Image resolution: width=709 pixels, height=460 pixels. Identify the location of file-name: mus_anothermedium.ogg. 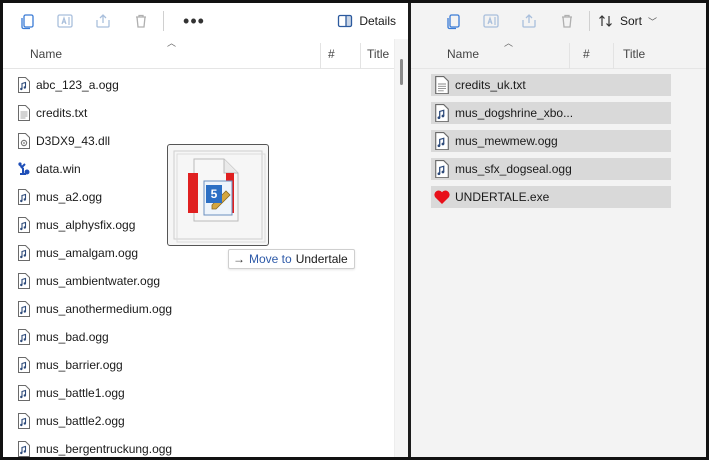
(104, 309).